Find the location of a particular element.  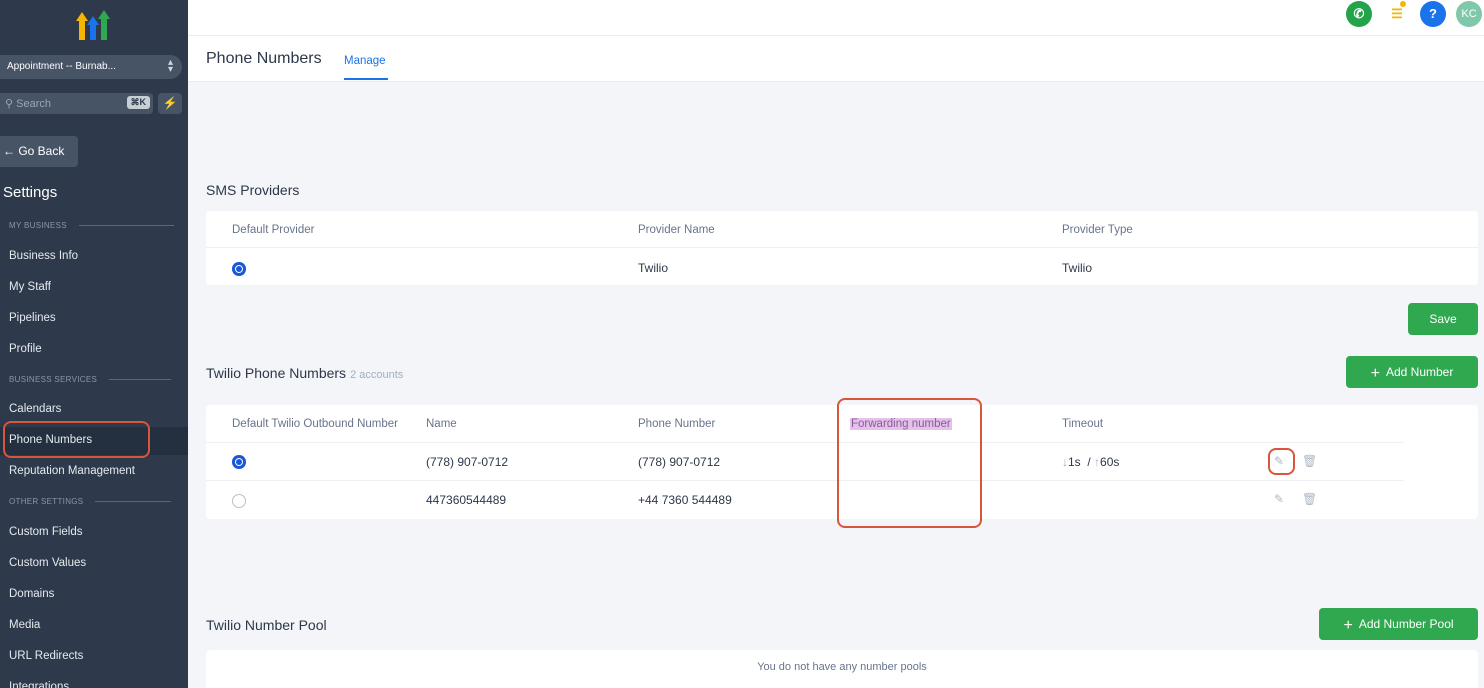

sidebar-item-custom-fields: Custom Fields is located at coordinates (94, 533).